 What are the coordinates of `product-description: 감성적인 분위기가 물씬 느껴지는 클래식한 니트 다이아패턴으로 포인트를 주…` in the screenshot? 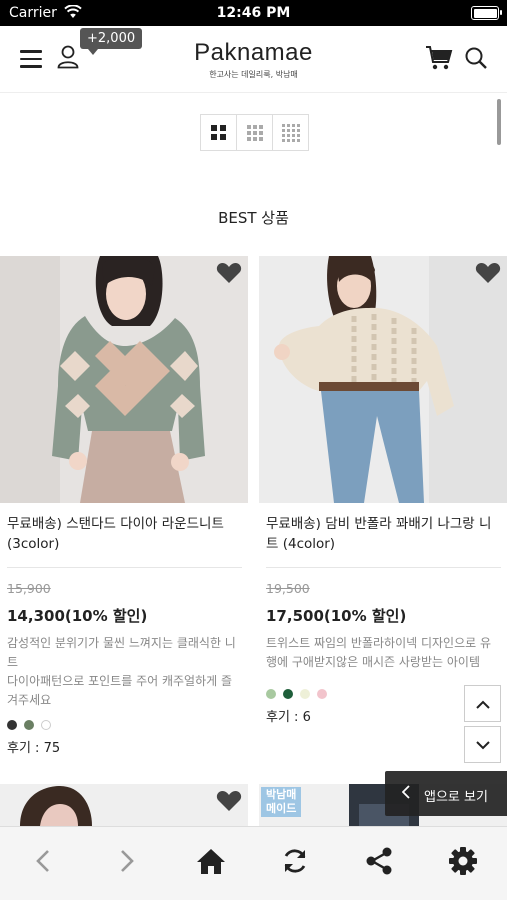 It's located at (121, 671).